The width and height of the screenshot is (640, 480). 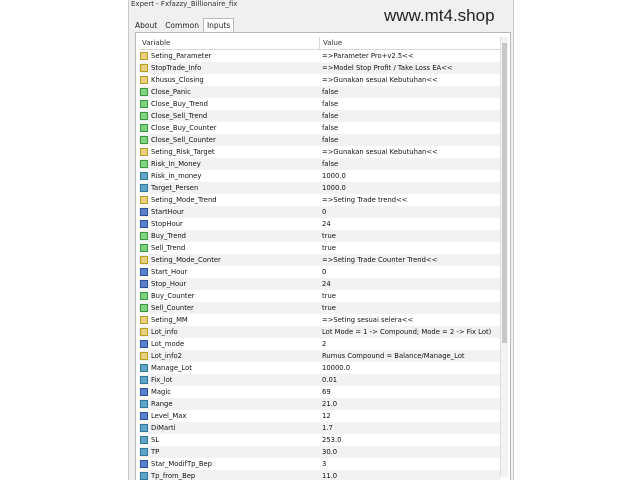 I want to click on table-row: Close_Panic false, so click(x=319, y=92).